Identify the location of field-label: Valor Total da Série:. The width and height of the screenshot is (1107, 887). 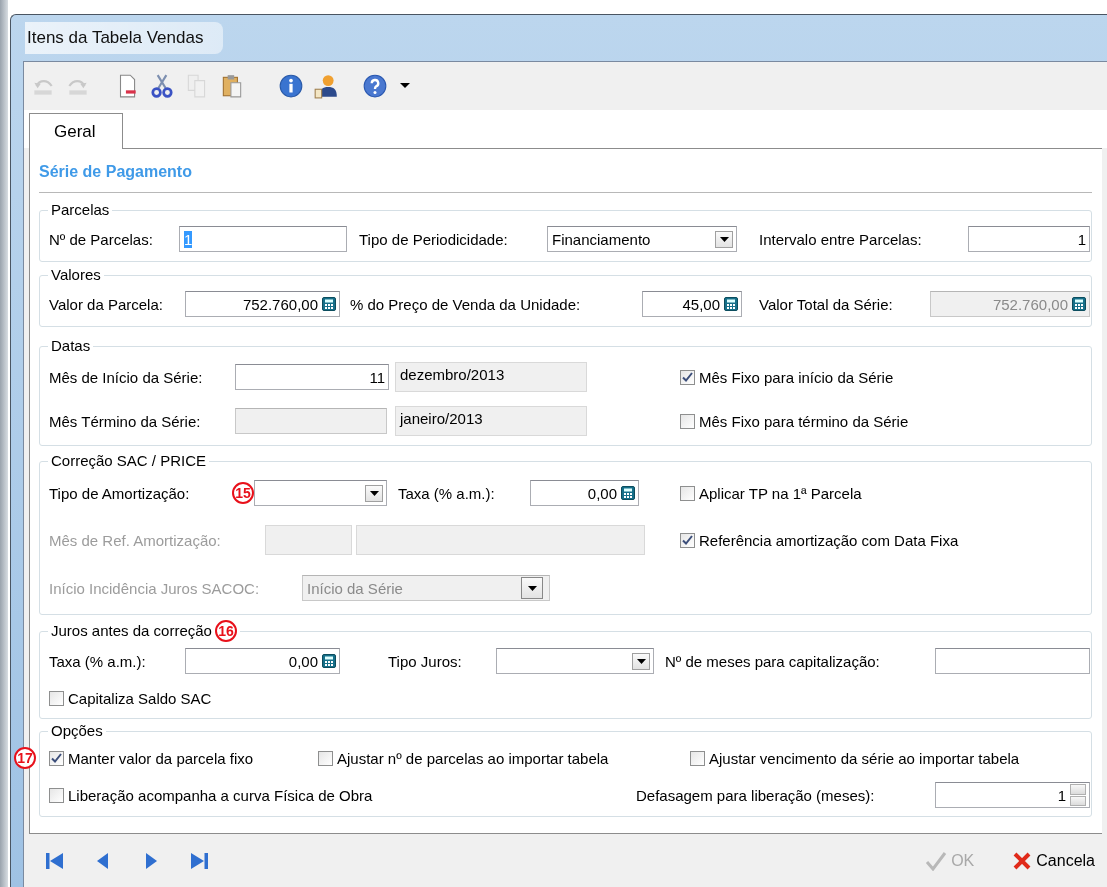
(826, 304).